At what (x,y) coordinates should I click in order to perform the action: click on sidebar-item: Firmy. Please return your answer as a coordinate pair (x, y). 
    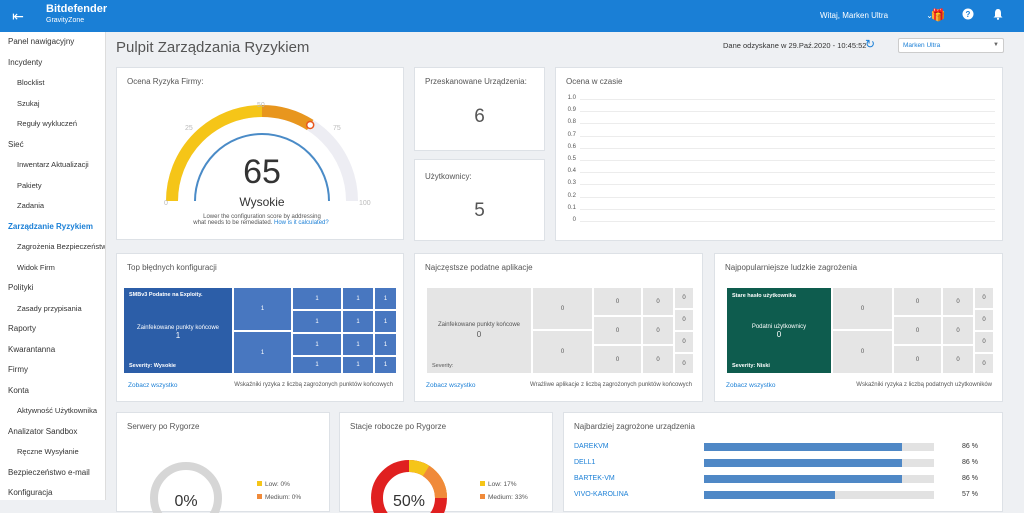
    Looking at the image, I should click on (52, 370).